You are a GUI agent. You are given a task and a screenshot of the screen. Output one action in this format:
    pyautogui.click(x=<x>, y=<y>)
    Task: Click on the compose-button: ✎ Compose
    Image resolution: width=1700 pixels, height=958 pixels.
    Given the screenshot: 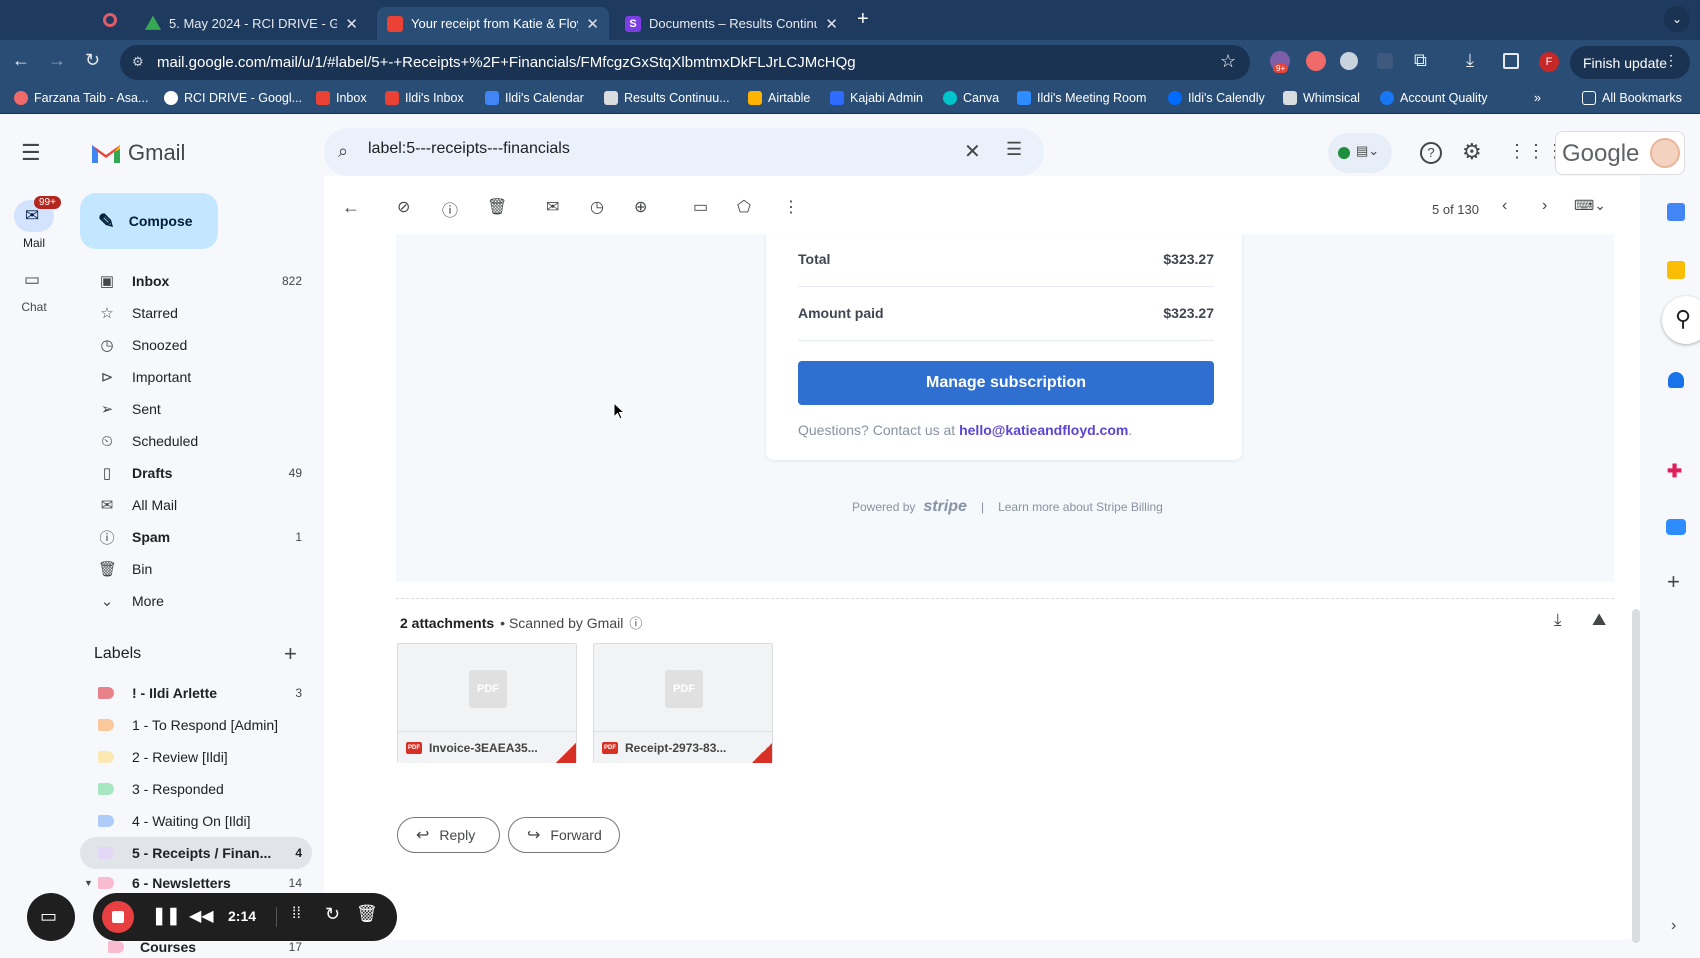 What is the action you would take?
    pyautogui.click(x=149, y=221)
    